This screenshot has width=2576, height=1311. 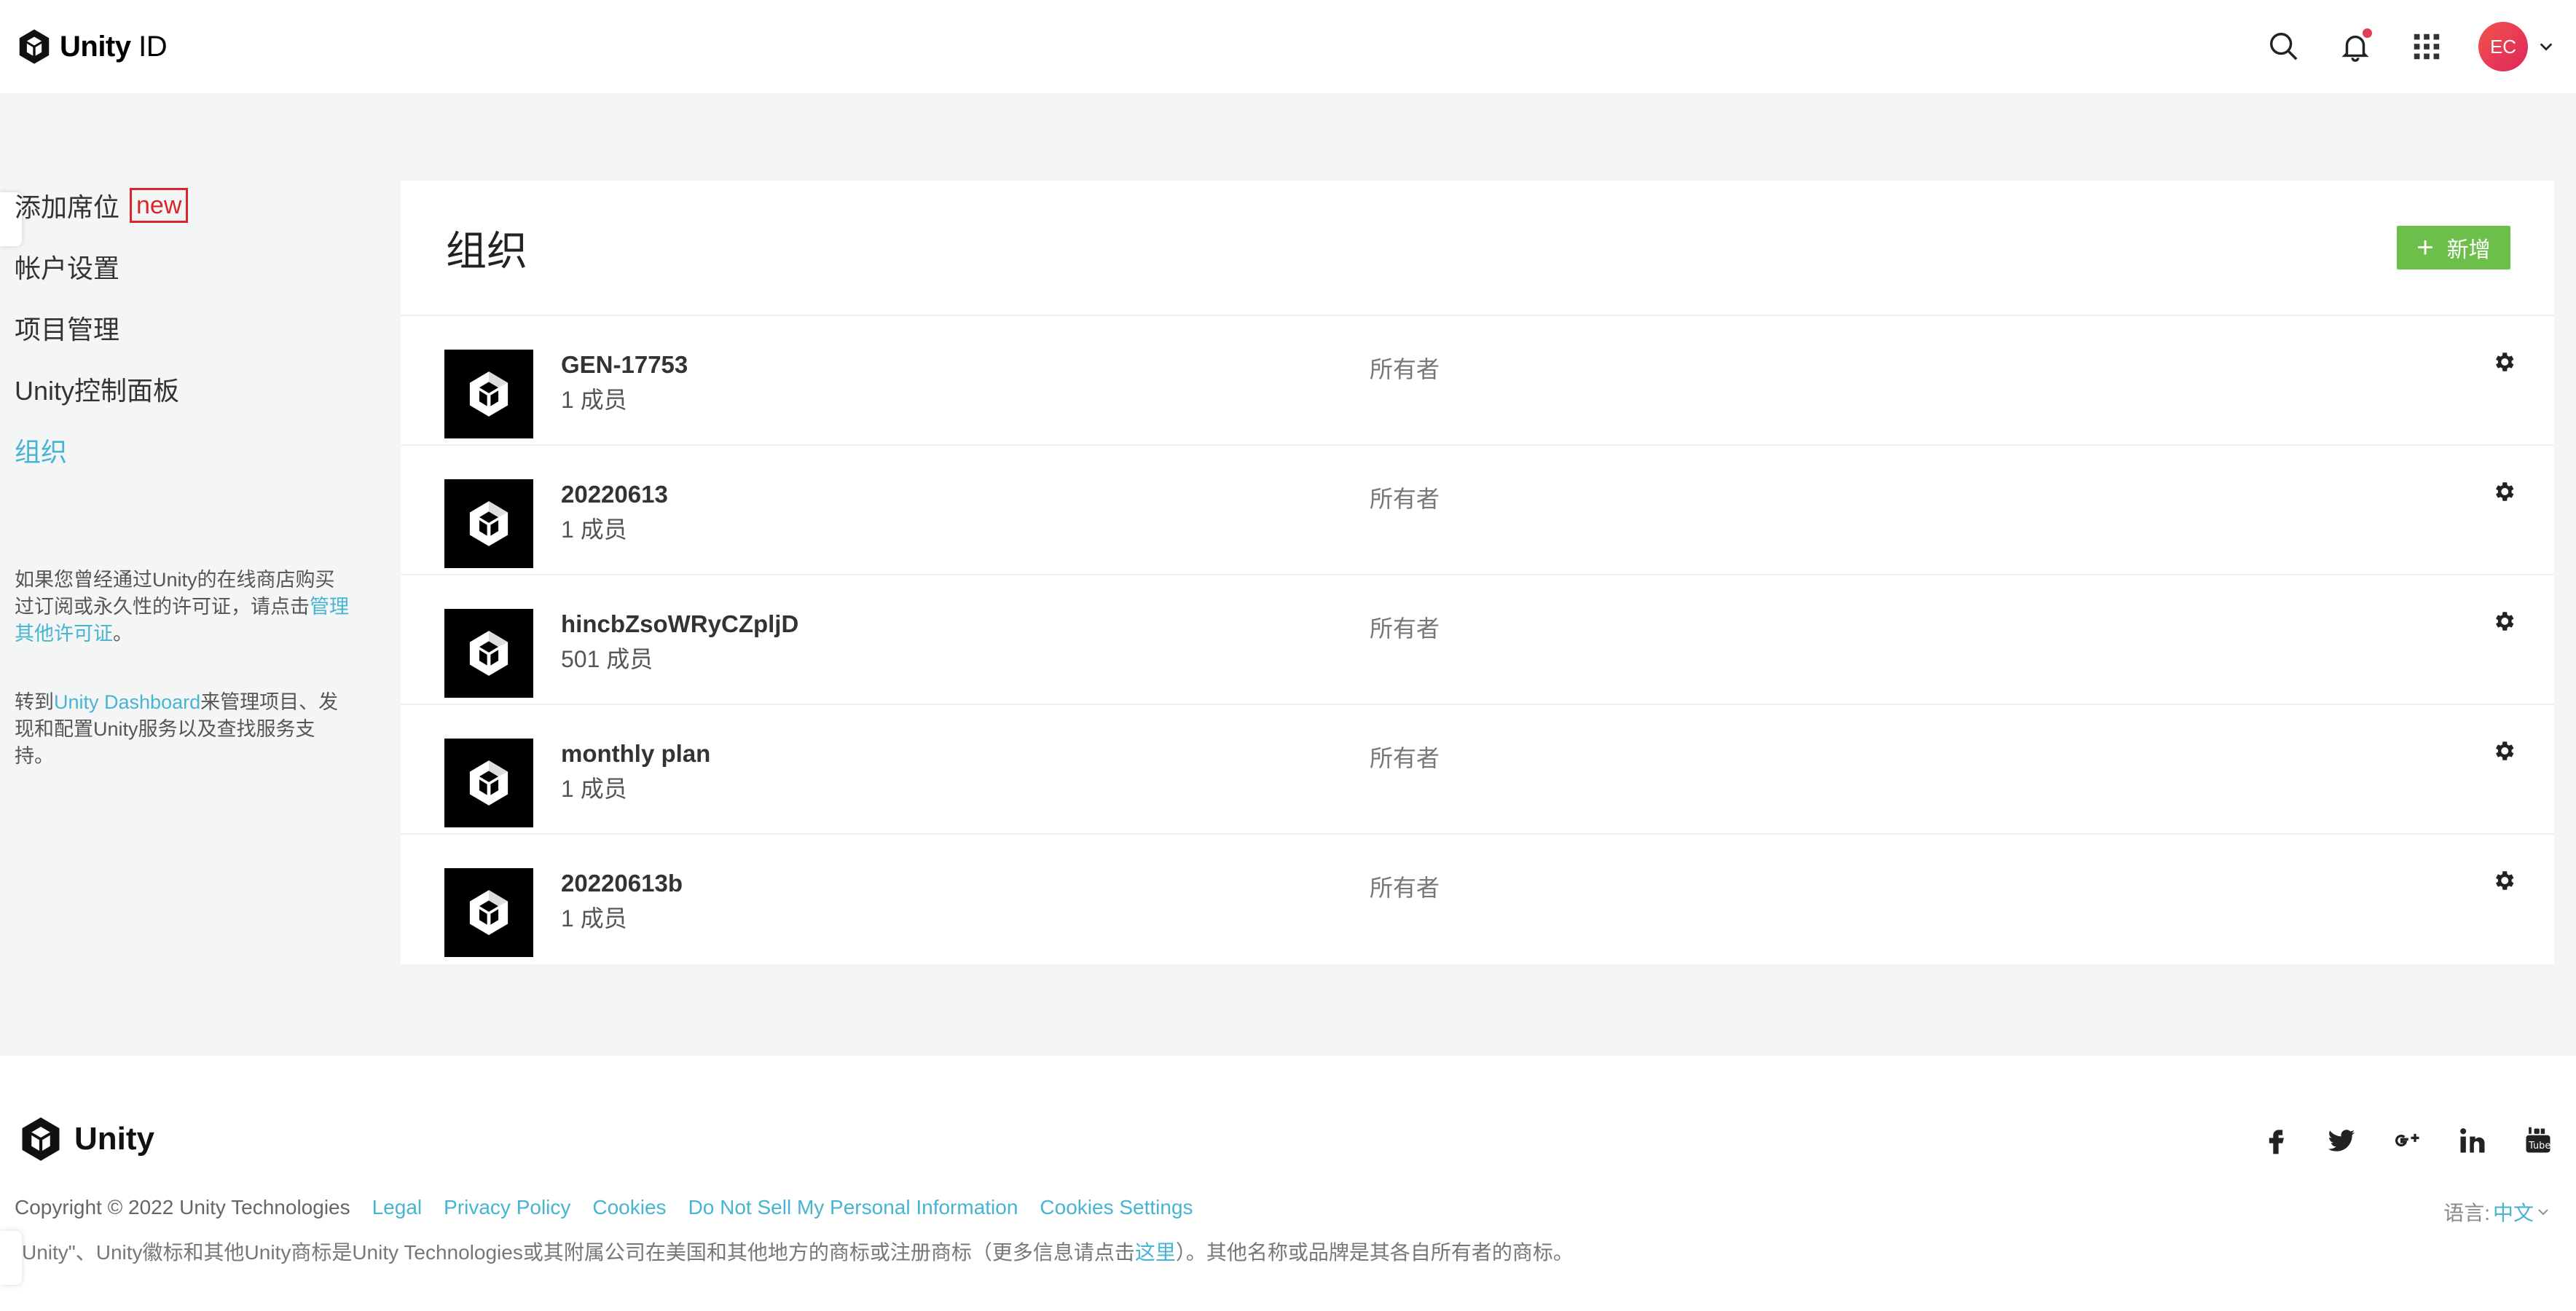 I want to click on sidebar-item-projects: 项目管理, so click(x=182, y=328).